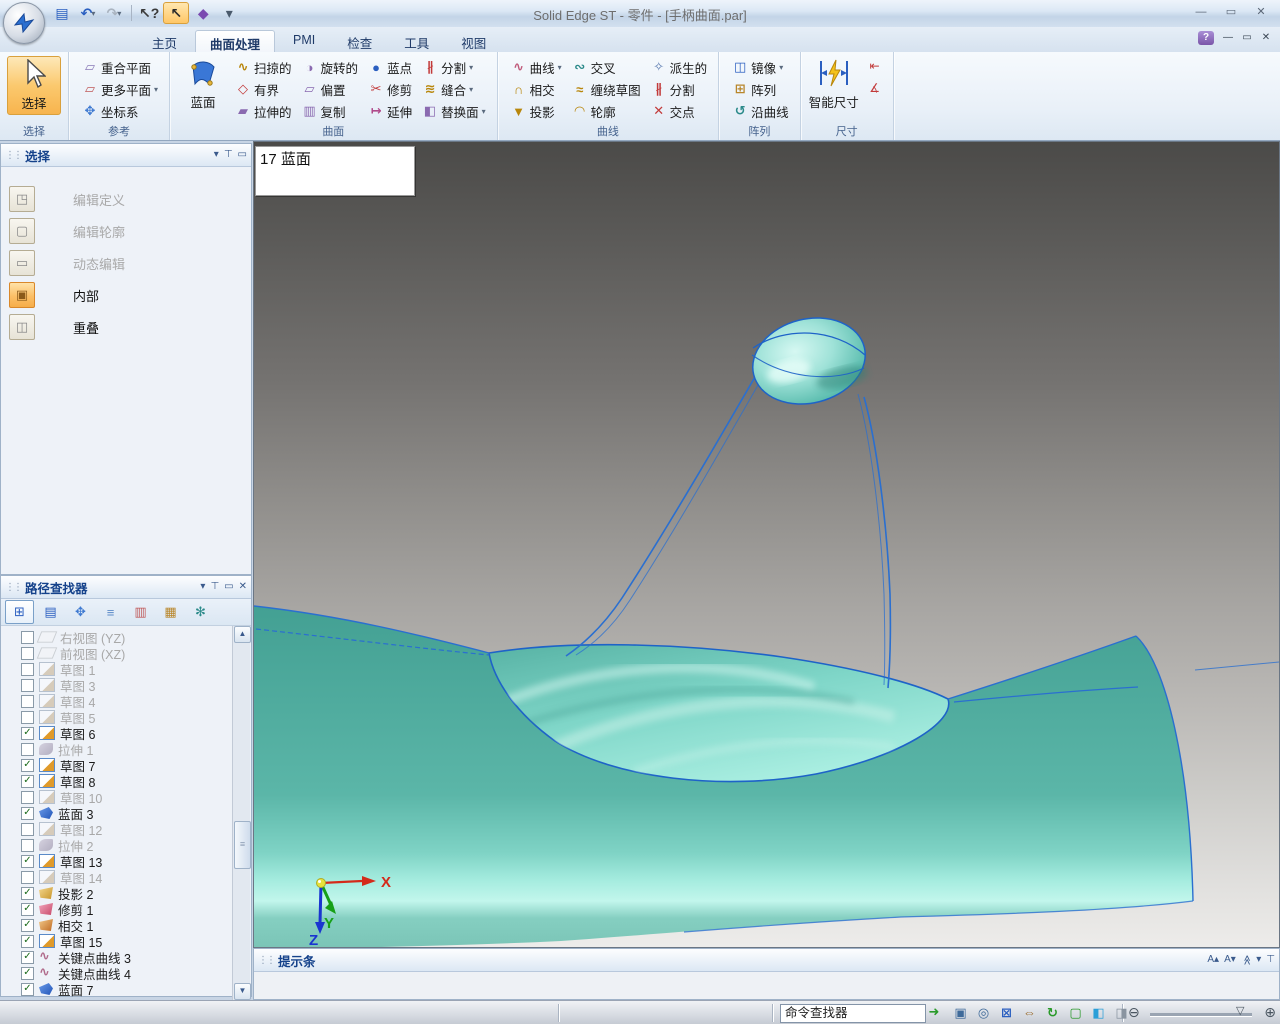 The height and width of the screenshot is (1024, 1280). Describe the element at coordinates (242, 634) in the screenshot. I see `scroll-up-icon: ▲` at that location.